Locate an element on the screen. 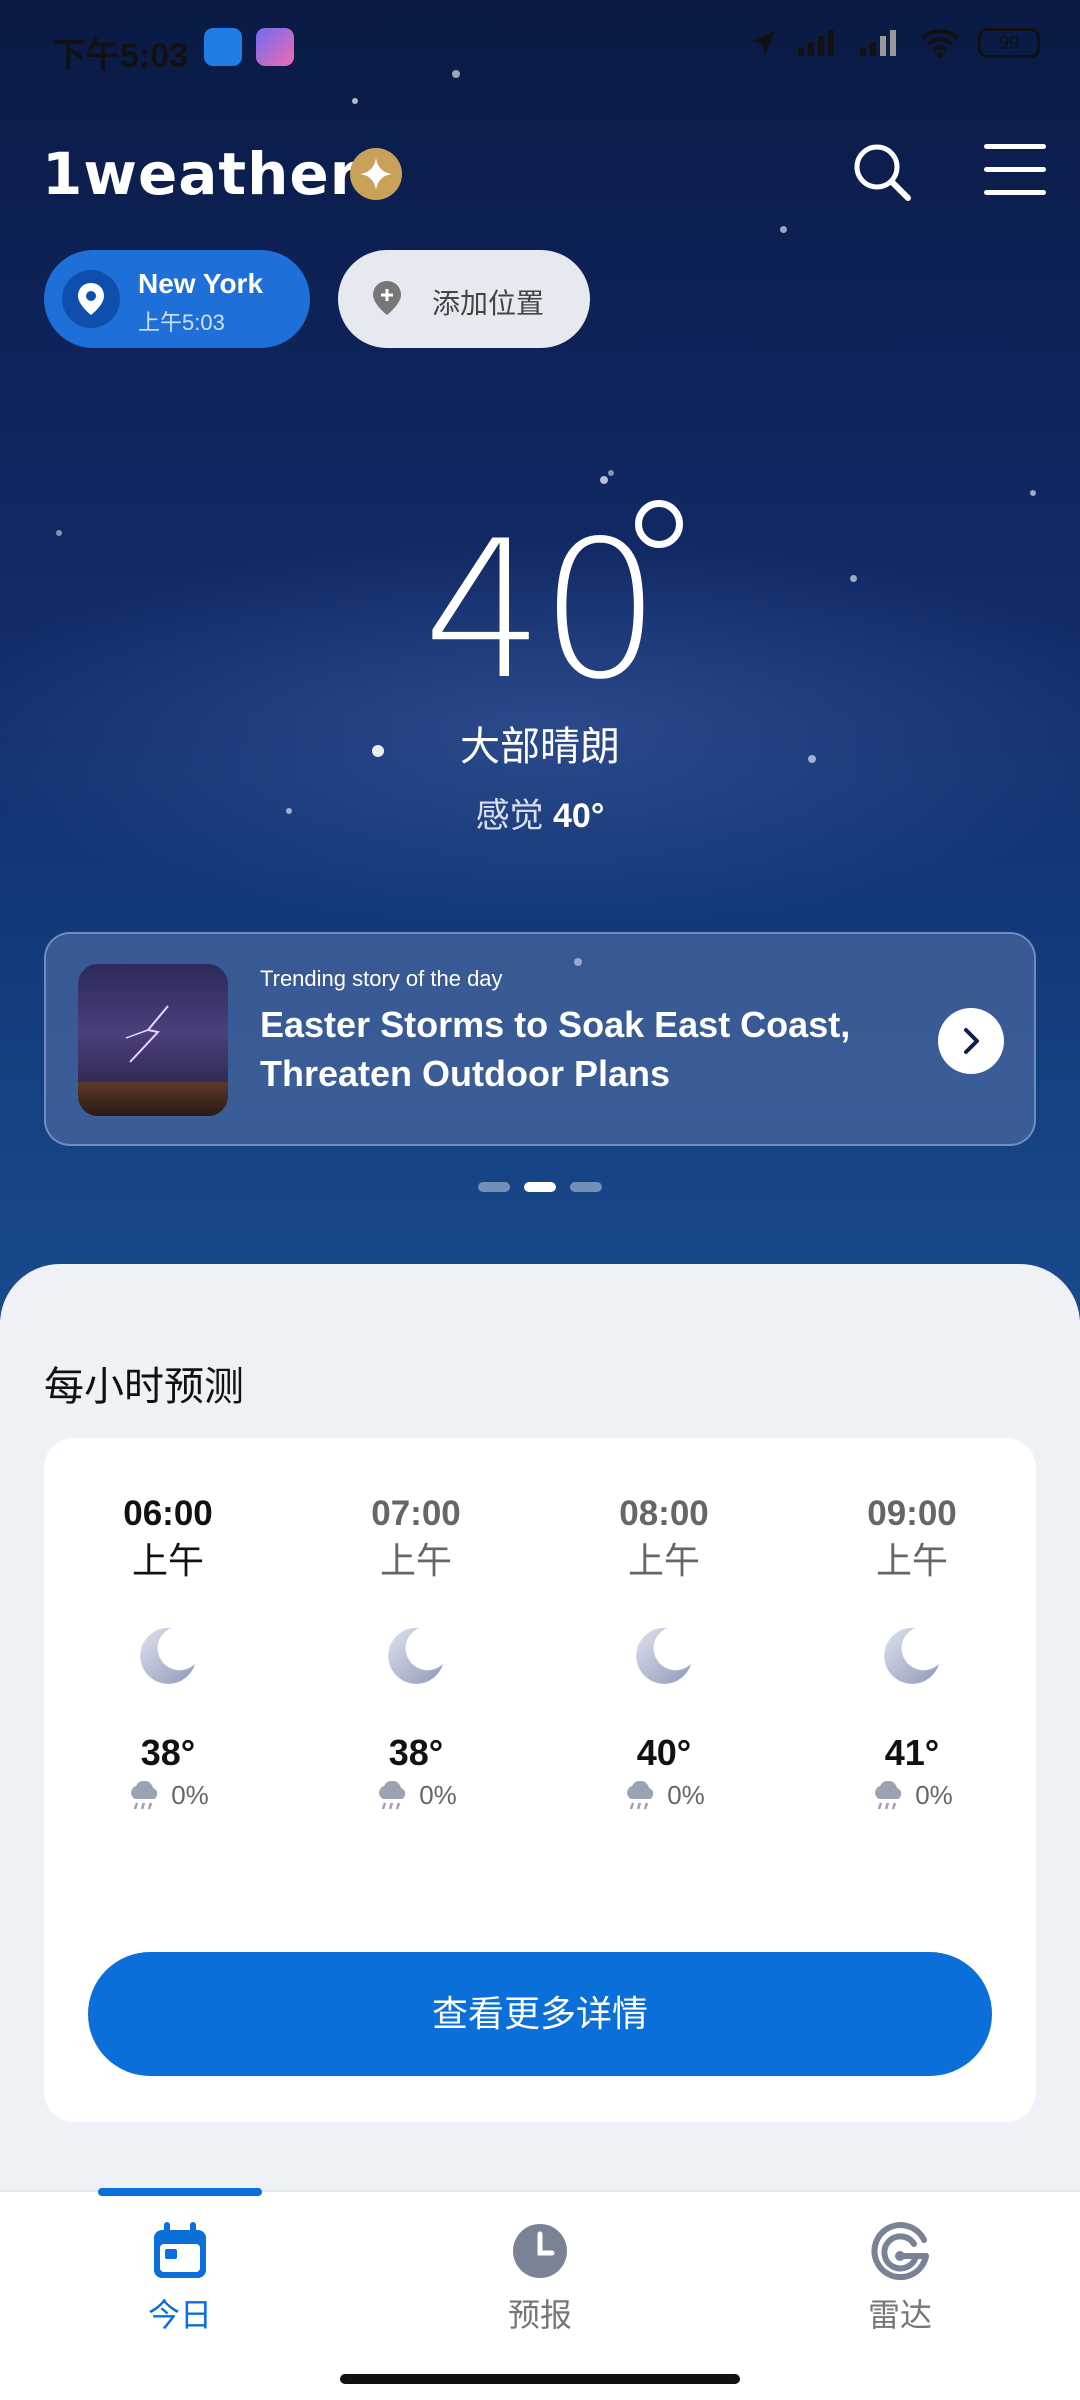 This screenshot has width=1080, height=2400. status-time: 下午5:03 is located at coordinates (120, 56).